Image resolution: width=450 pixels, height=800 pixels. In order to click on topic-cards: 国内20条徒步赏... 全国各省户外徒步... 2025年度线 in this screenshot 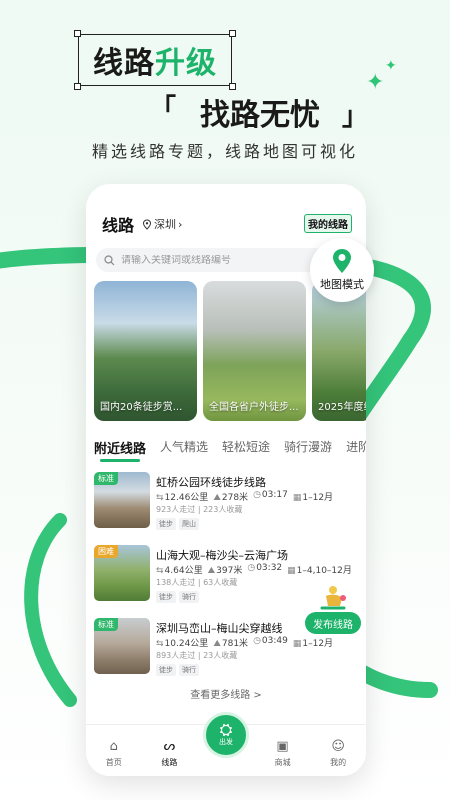, I will do `click(230, 351)`.